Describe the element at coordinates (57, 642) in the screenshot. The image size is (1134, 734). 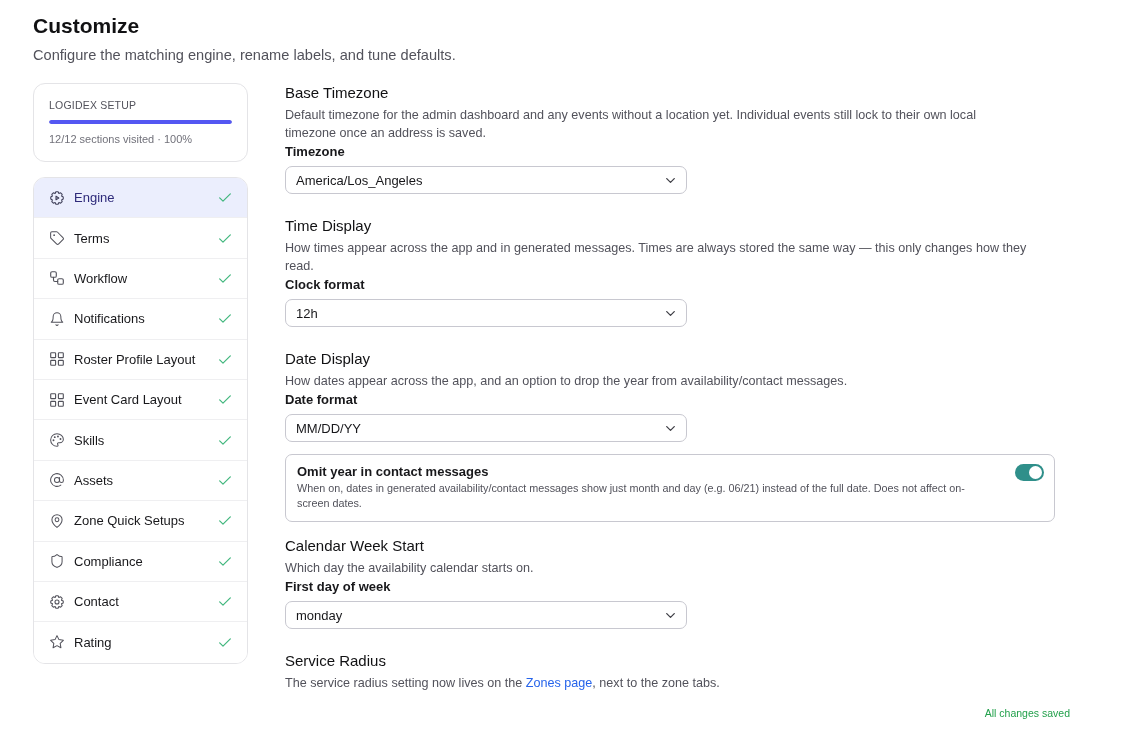
I see `star-icon` at that location.